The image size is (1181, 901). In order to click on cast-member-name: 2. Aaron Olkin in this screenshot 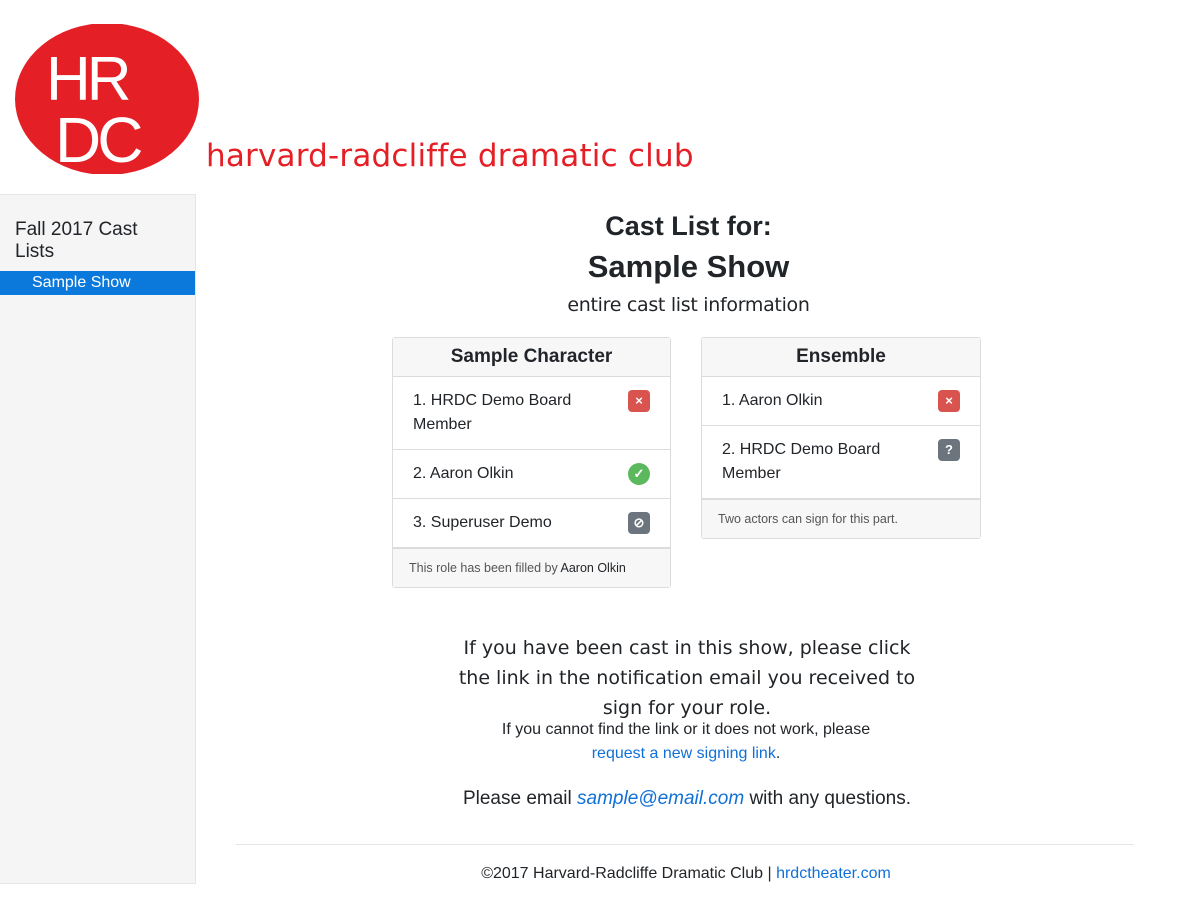, I will do `click(463, 473)`.